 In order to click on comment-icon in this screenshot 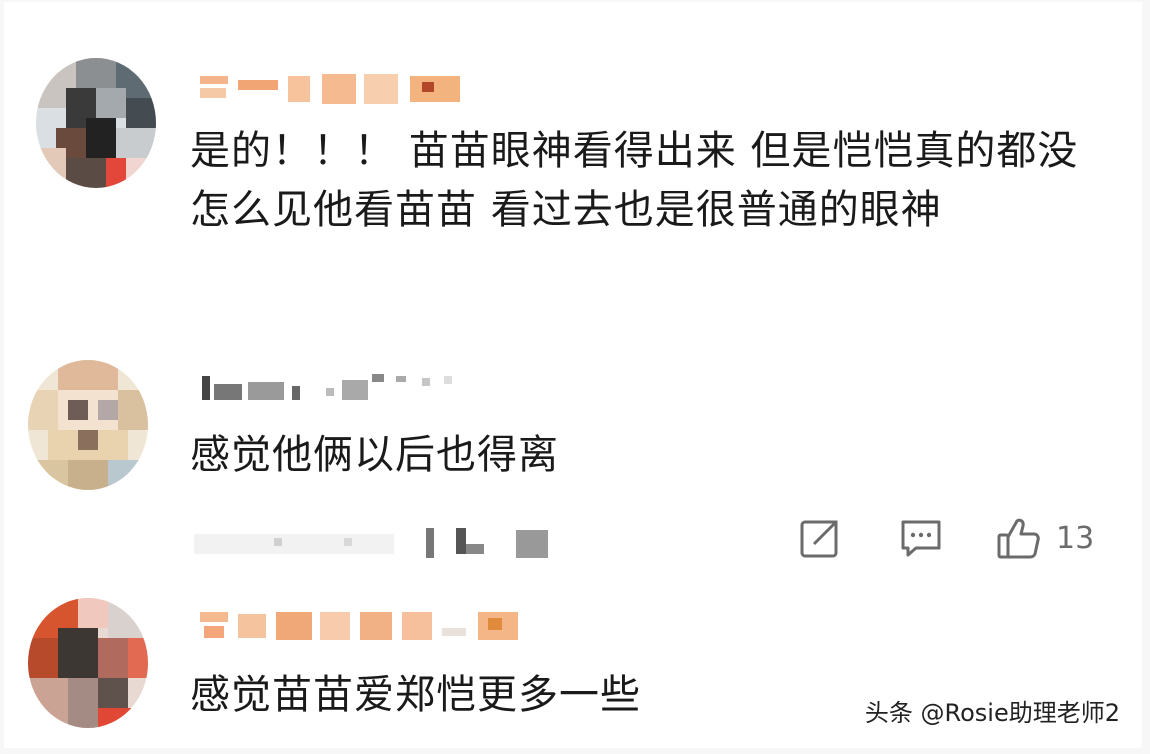, I will do `click(921, 538)`.